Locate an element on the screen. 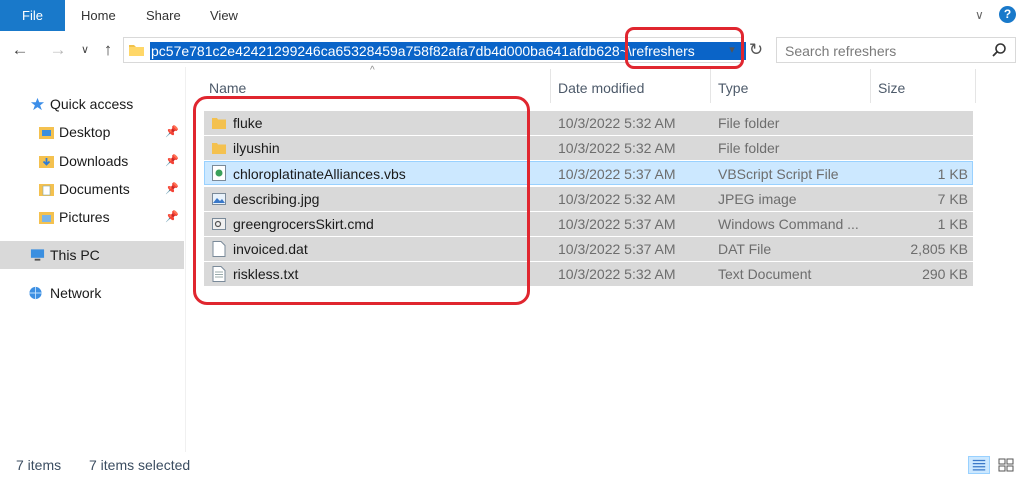  large-icons-view-icon is located at coordinates (1006, 465).